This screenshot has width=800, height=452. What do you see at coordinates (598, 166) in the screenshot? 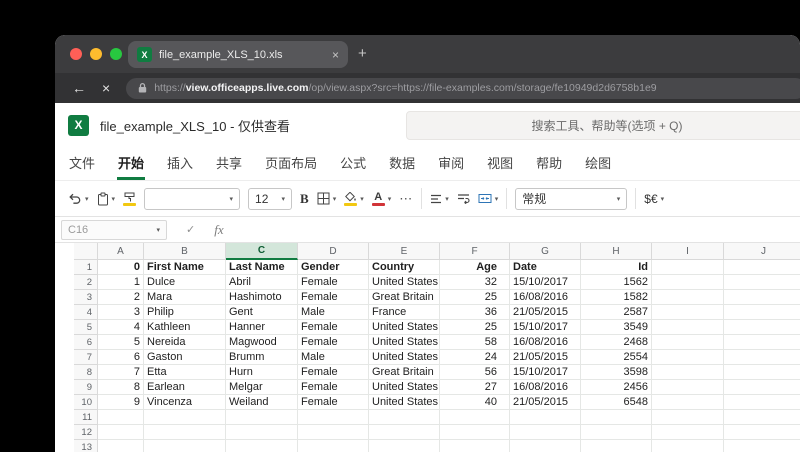
I see `menu-tab-绘图: 绘图` at bounding box center [598, 166].